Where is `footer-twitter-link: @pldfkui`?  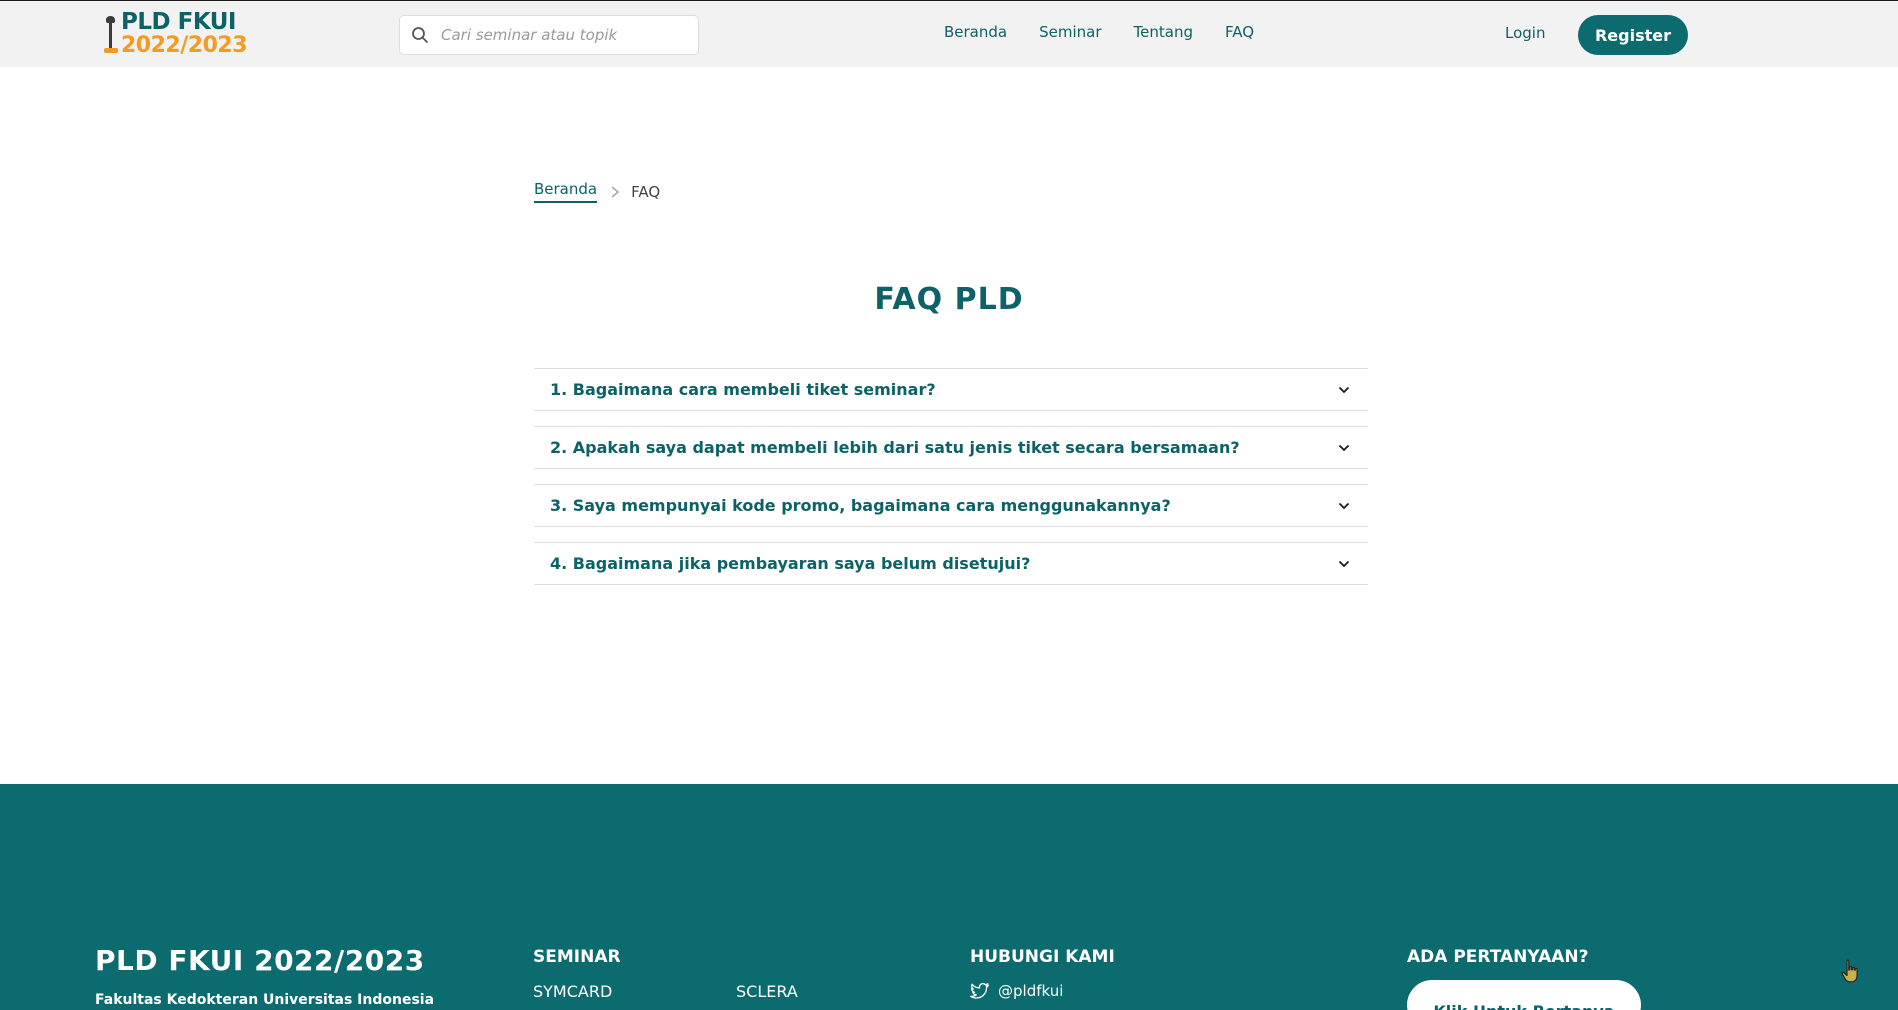
footer-twitter-link: @pldfkui is located at coordinates (1016, 991).